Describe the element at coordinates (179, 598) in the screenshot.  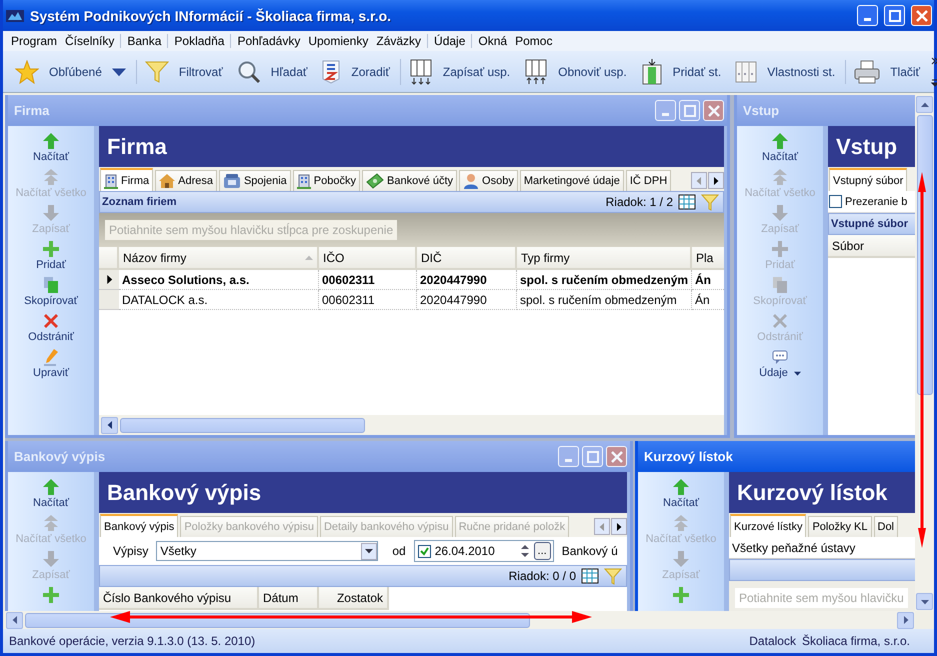
I see `column-header: Číslo Bankového výpisu` at that location.